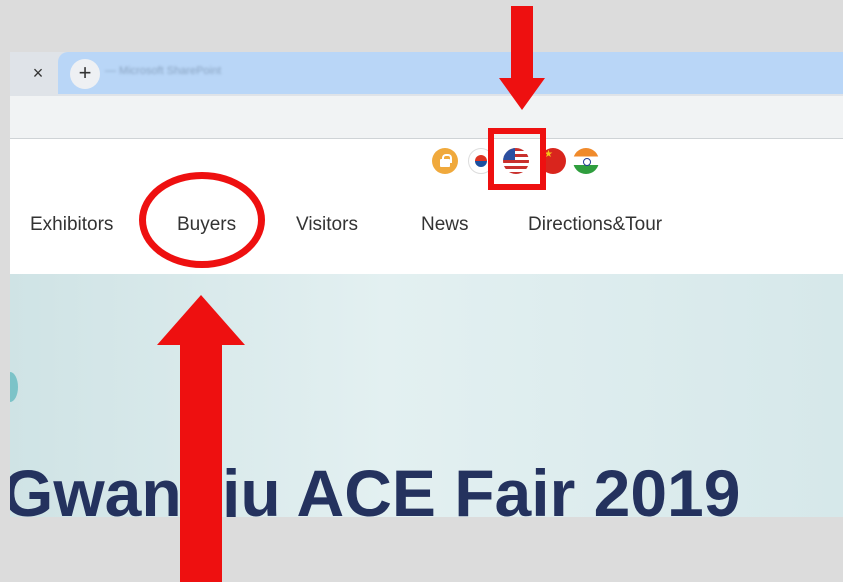 This screenshot has height=582, width=843. Describe the element at coordinates (327, 225) in the screenshot. I see `nav-visitors: Visitors` at that location.